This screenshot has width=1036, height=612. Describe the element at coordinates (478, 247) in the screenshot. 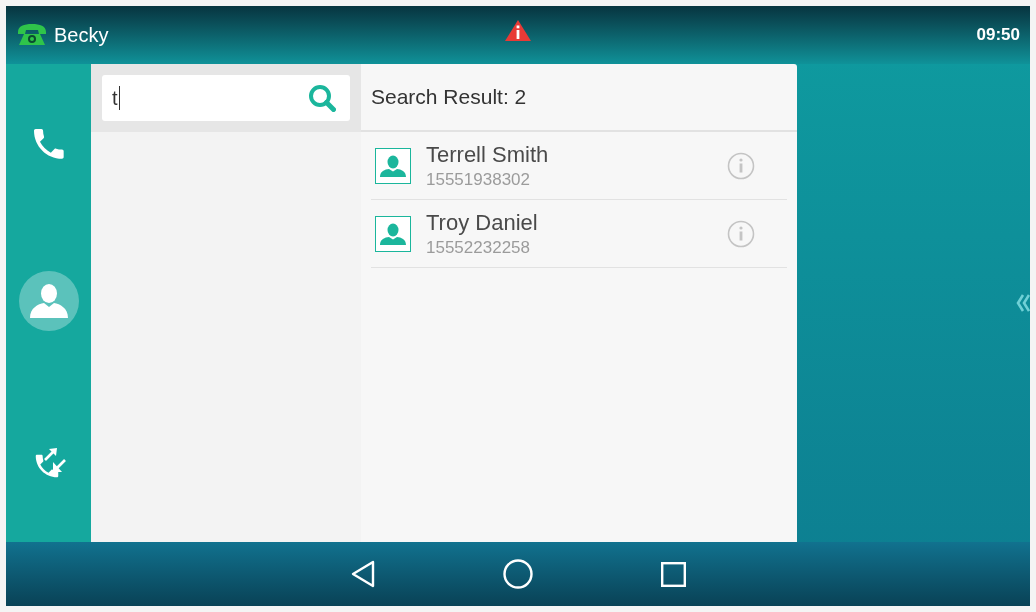

I see `phone-number: 15552232258` at that location.